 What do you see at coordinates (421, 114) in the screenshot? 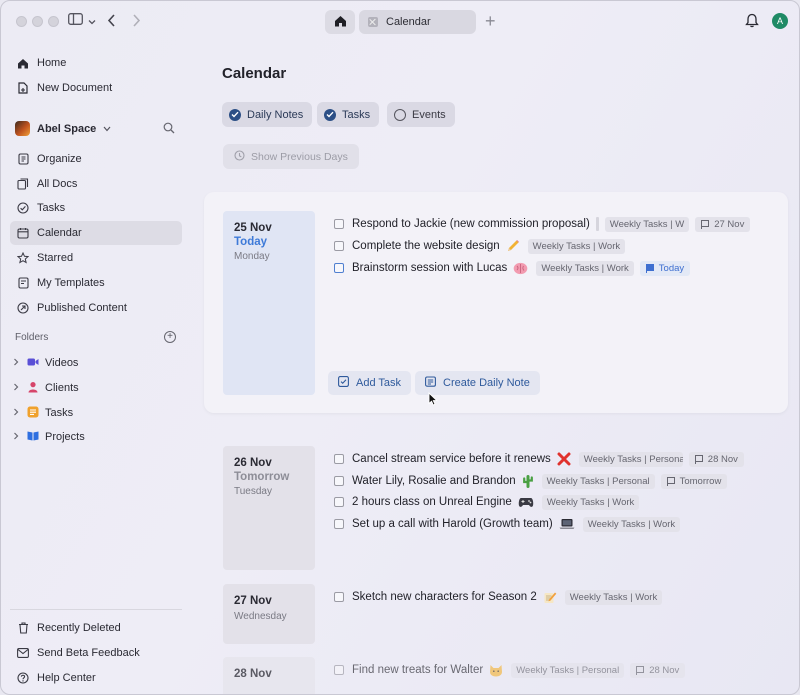
I see `filter-events: Events` at bounding box center [421, 114].